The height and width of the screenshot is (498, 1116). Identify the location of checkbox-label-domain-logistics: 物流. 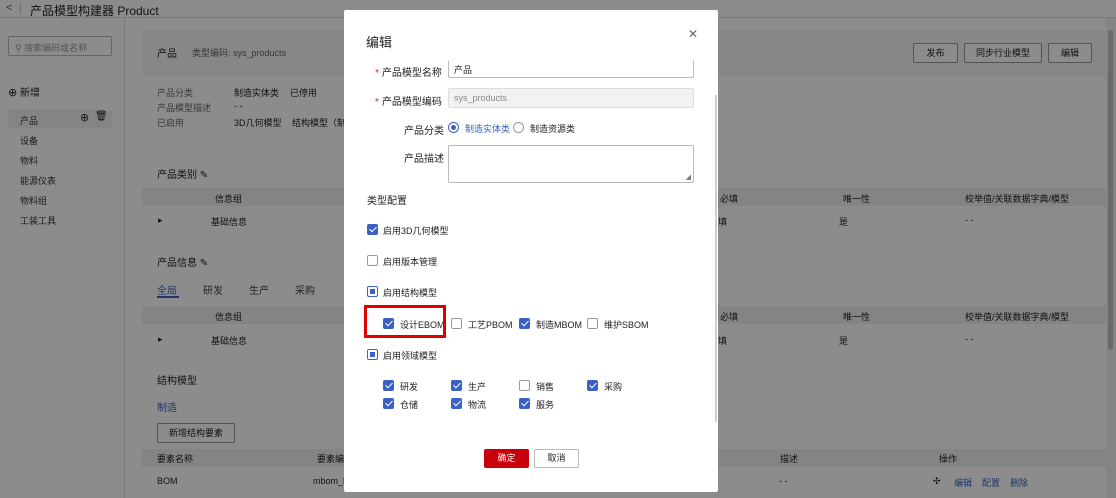
(477, 404).